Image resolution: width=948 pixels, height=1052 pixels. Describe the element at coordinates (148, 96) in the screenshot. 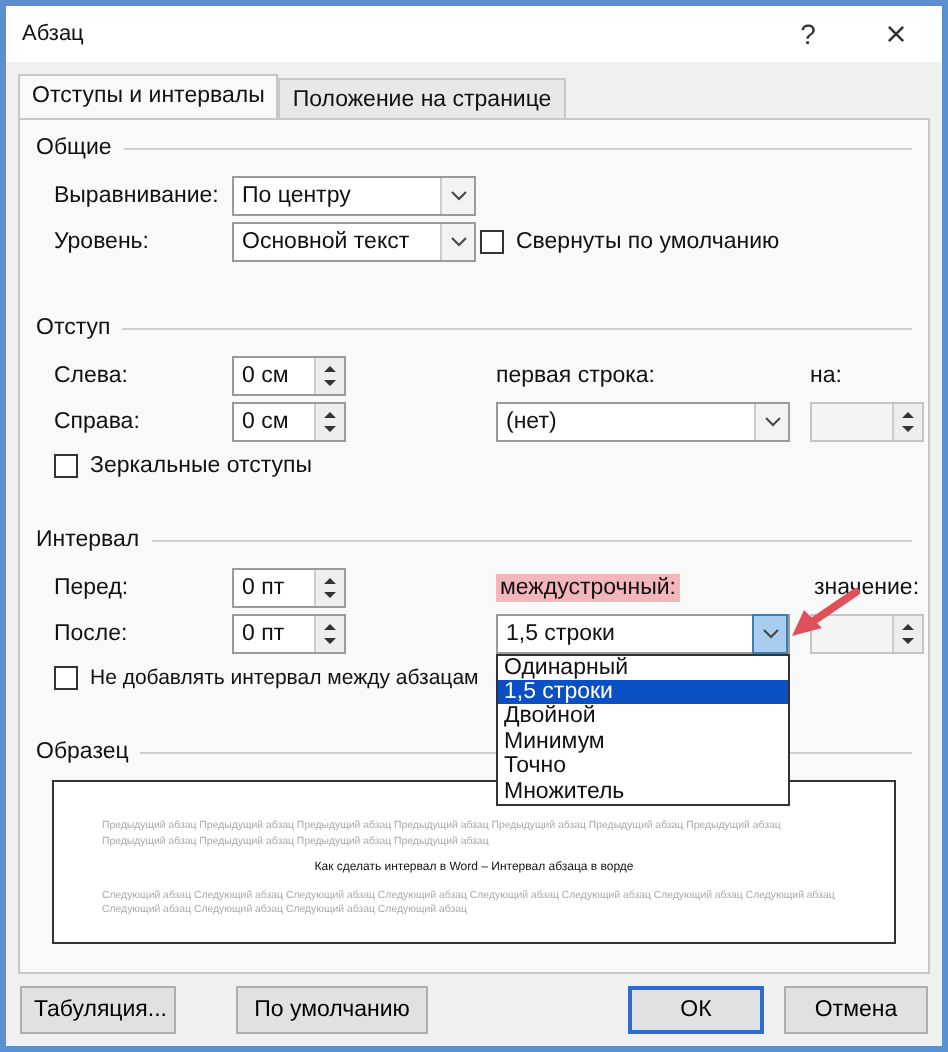

I see `tab: Отступы и интервалы` at that location.